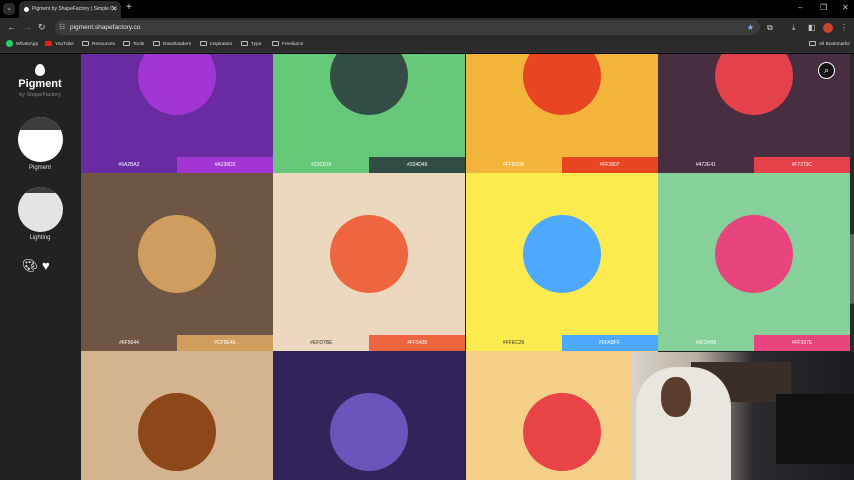 The image size is (854, 480). Describe the element at coordinates (48, 44) in the screenshot. I see `youtube-icon` at that location.